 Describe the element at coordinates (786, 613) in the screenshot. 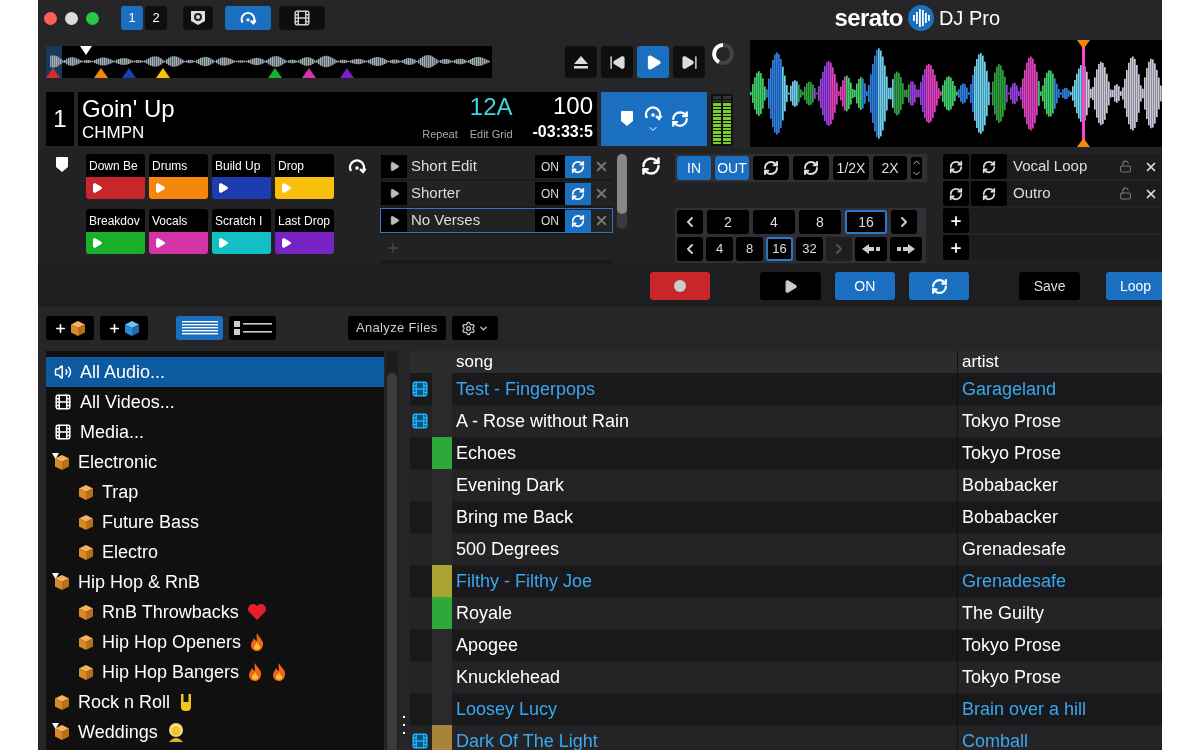

I see `track-row: Royale The Guilty` at that location.